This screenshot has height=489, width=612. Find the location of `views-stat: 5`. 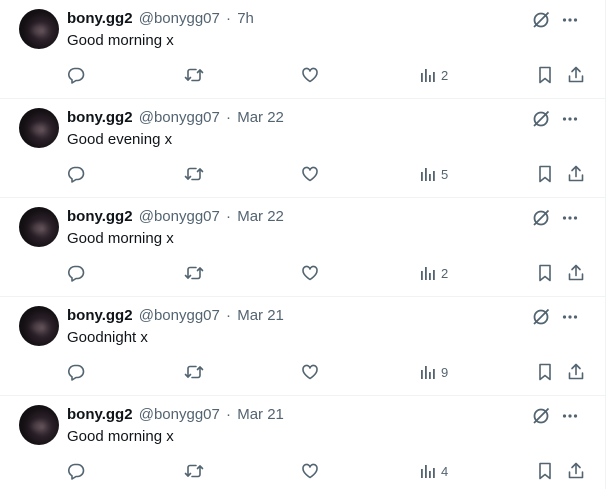

views-stat: 5 is located at coordinates (434, 174).